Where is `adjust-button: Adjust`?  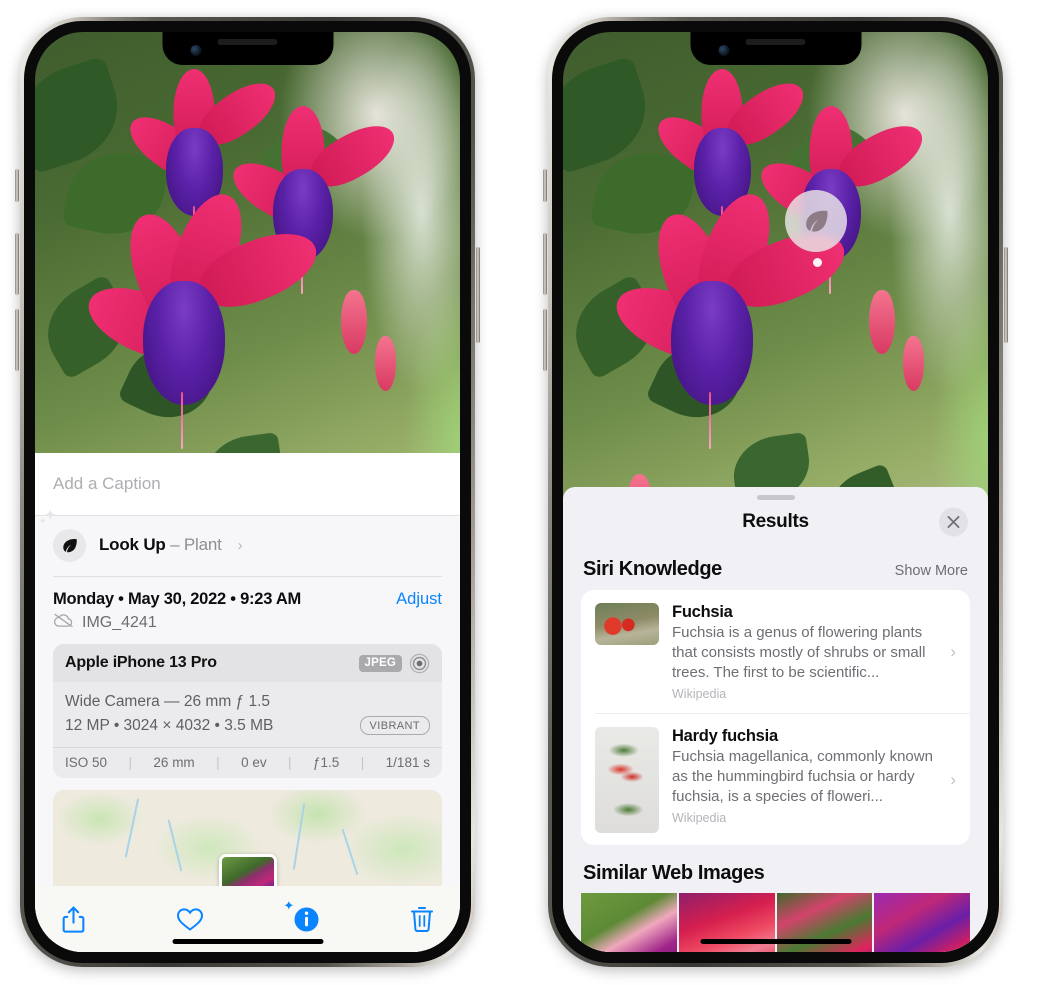
adjust-button: Adjust is located at coordinates (419, 599).